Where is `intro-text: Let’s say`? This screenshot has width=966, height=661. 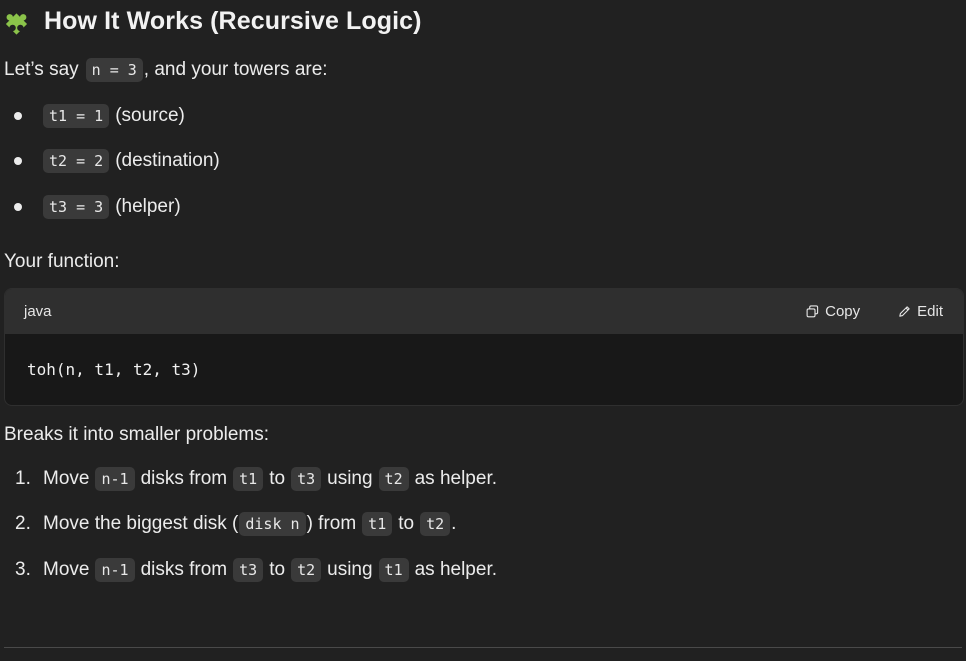
intro-text: Let’s say is located at coordinates (41, 69).